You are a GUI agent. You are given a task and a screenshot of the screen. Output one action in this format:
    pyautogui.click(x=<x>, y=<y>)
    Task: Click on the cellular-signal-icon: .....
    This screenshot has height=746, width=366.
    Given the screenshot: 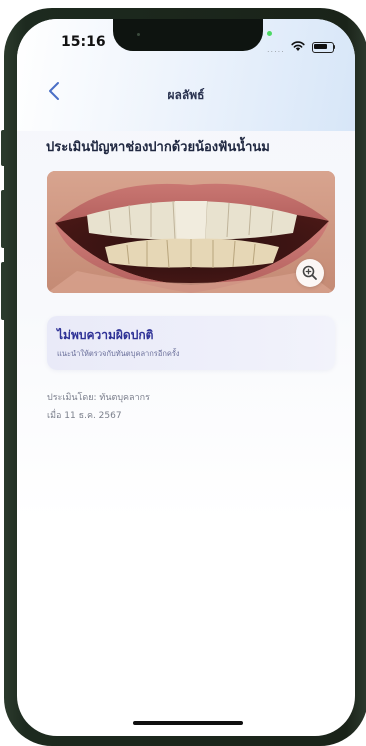 What is the action you would take?
    pyautogui.click(x=276, y=49)
    